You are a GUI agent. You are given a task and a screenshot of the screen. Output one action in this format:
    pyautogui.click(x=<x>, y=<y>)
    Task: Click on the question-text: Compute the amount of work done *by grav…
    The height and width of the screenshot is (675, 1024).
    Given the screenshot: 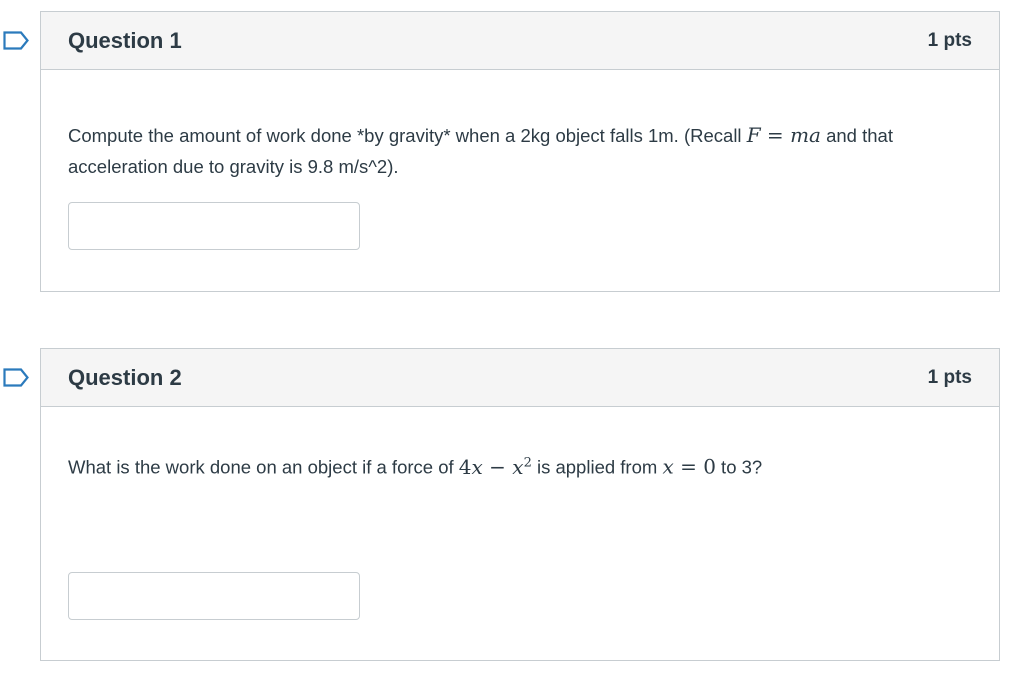 What is the action you would take?
    pyautogui.click(x=520, y=151)
    